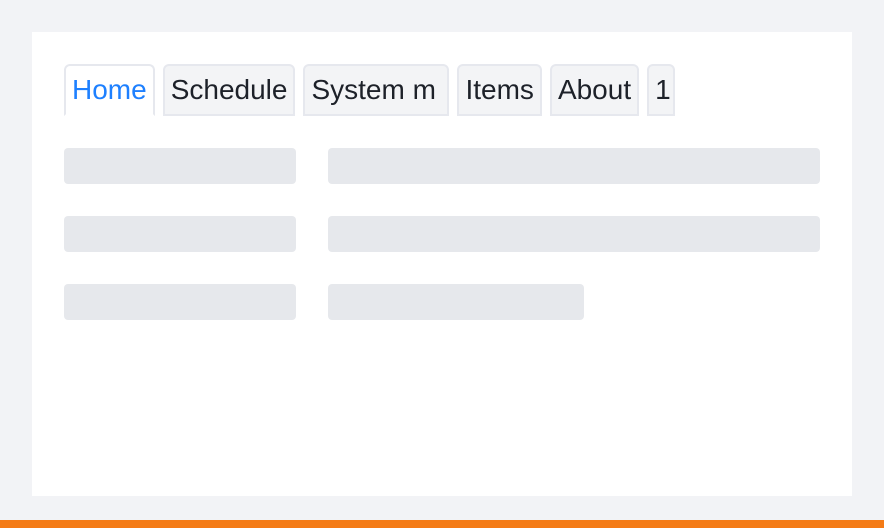  What do you see at coordinates (109, 90) in the screenshot?
I see `tab-home: Home` at bounding box center [109, 90].